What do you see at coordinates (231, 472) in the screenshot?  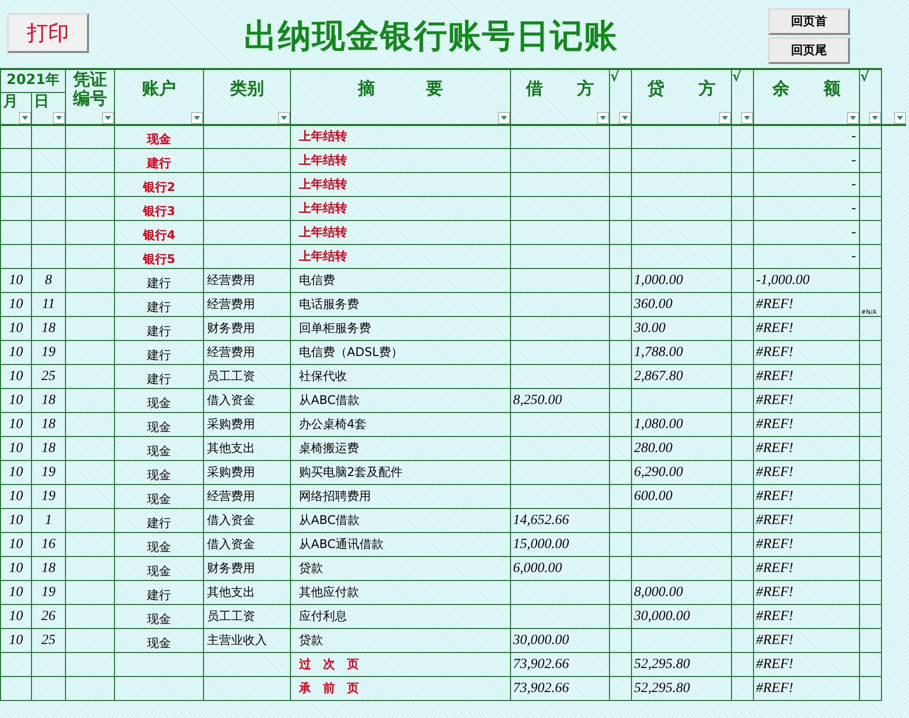 I see `category-cell: 采购费用` at bounding box center [231, 472].